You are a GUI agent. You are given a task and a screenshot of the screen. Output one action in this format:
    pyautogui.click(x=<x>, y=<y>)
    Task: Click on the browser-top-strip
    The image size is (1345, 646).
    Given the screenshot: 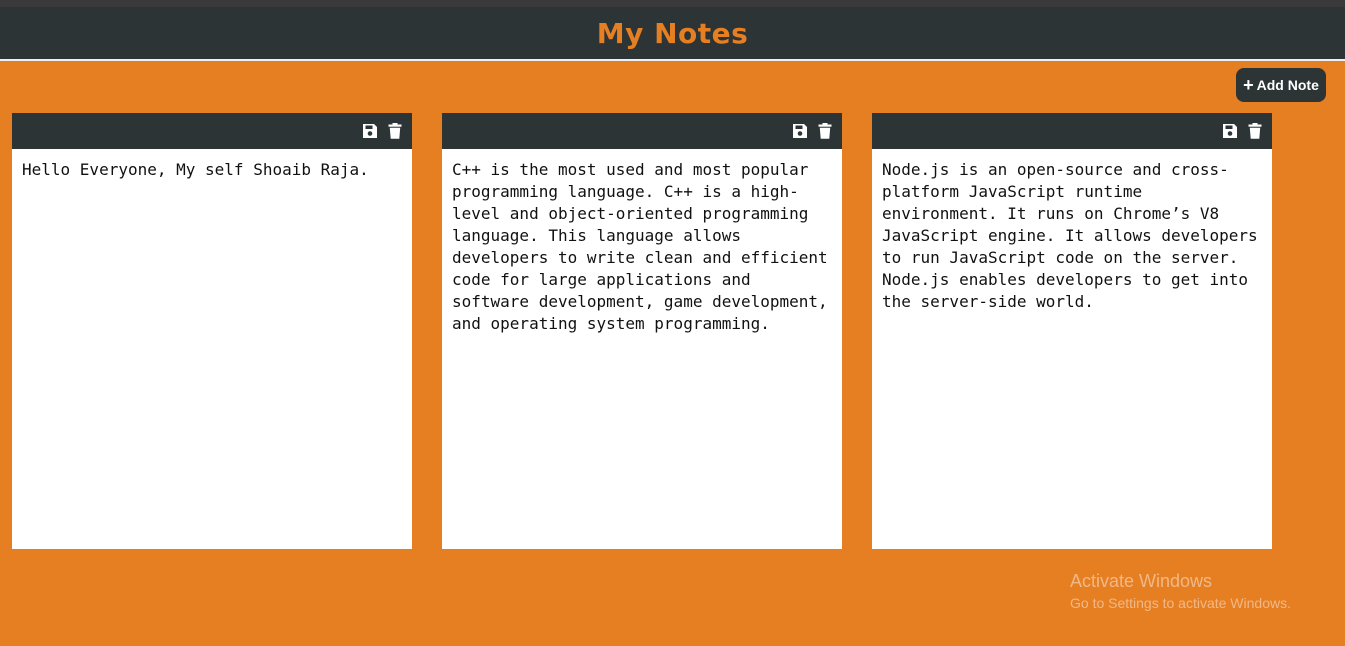 What is the action you would take?
    pyautogui.click(x=672, y=3)
    